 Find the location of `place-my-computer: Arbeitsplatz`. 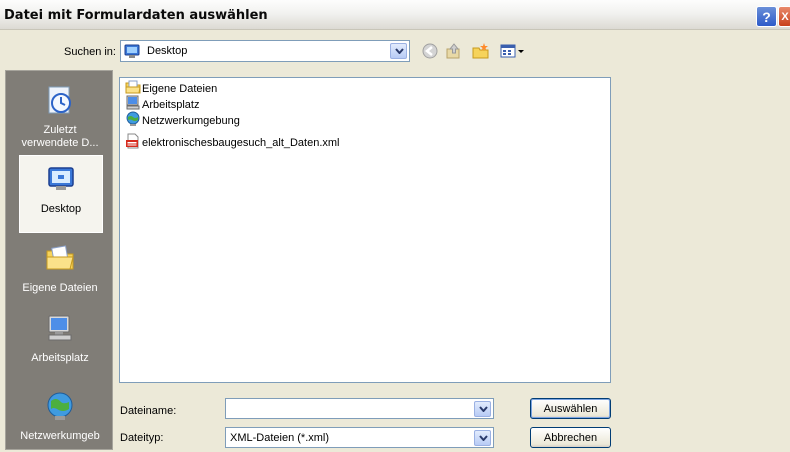

place-my-computer: Arbeitsplatz is located at coordinates (60, 338).